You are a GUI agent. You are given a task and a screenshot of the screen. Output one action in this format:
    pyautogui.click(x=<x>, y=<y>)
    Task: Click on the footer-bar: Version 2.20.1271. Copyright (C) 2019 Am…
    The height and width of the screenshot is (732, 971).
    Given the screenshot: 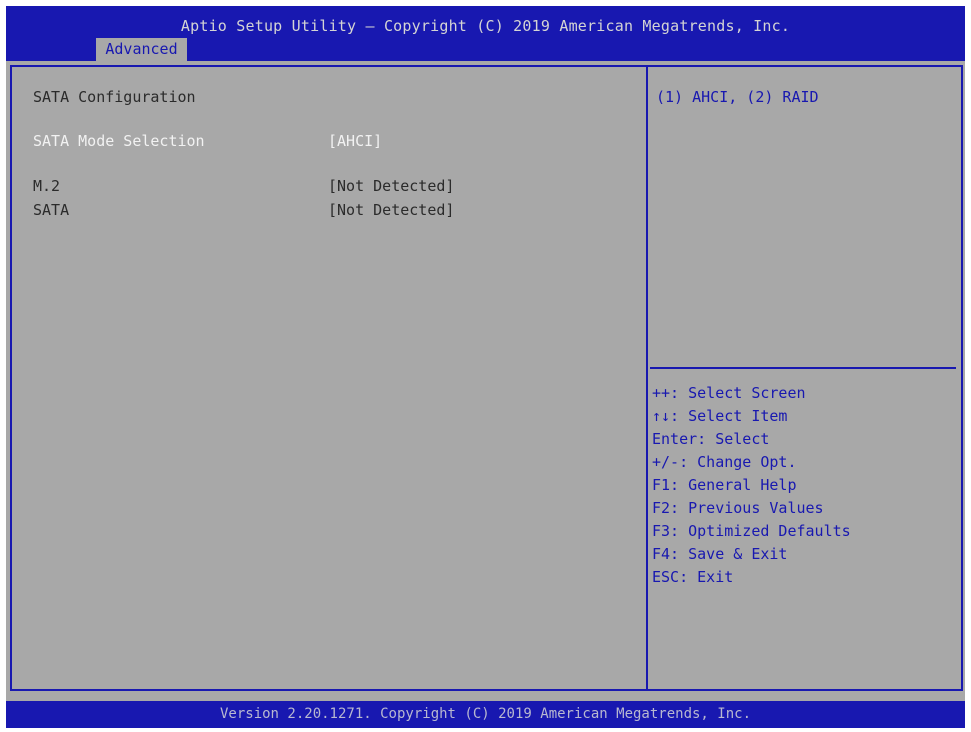 What is the action you would take?
    pyautogui.click(x=485, y=714)
    